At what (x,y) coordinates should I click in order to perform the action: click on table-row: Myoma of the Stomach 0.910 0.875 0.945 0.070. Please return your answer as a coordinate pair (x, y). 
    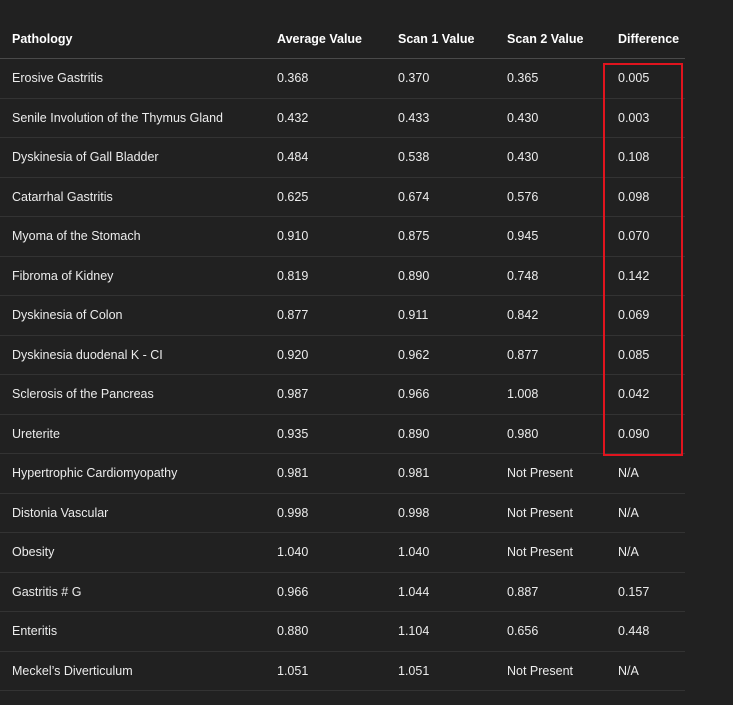
    Looking at the image, I should click on (342, 236).